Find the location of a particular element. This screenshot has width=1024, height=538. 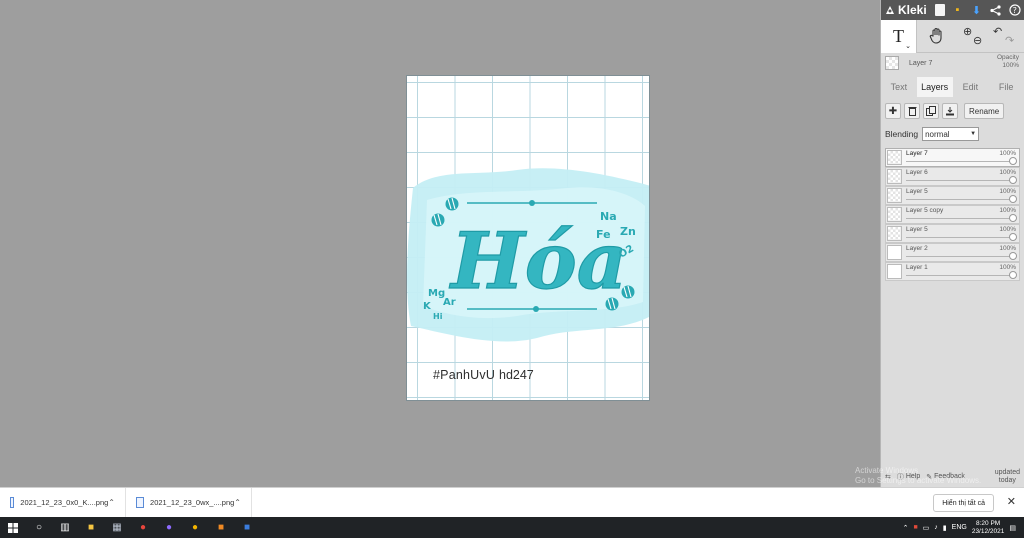

windows-start-icon is located at coordinates (13, 527).